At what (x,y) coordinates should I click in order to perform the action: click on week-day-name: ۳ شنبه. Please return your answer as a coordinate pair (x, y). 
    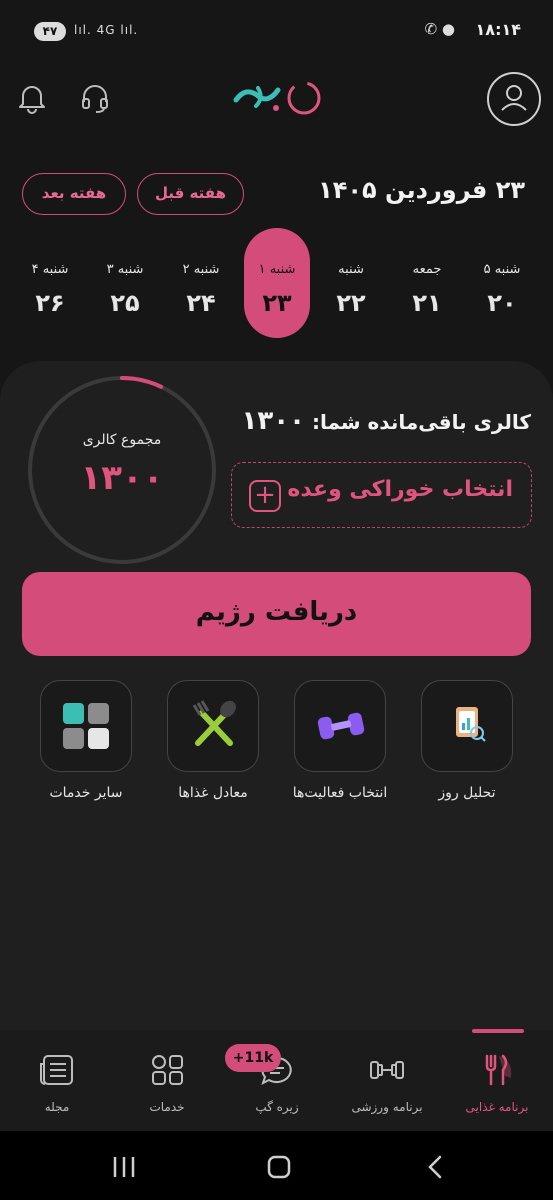
    Looking at the image, I should click on (125, 269).